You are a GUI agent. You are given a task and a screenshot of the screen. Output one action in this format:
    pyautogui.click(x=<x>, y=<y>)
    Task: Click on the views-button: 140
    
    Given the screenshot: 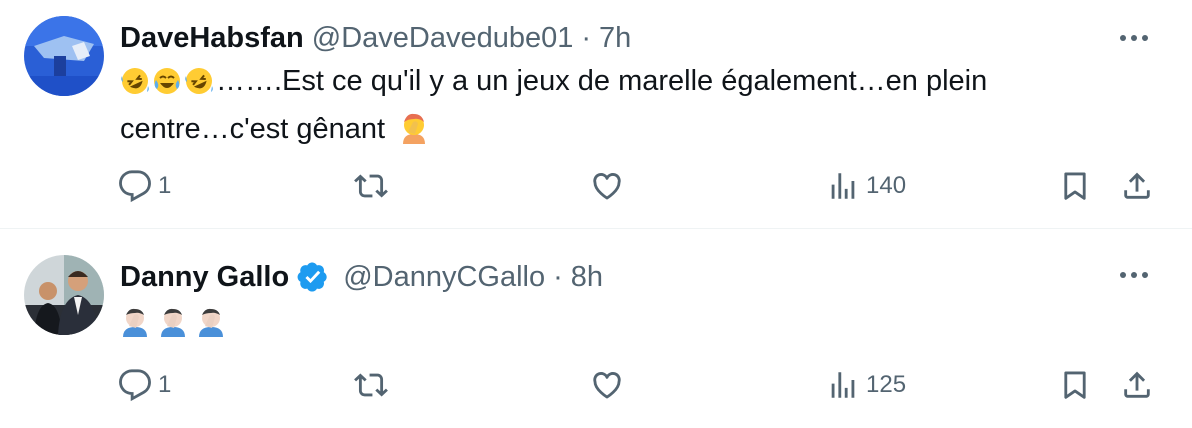 What is the action you would take?
    pyautogui.click(x=866, y=186)
    